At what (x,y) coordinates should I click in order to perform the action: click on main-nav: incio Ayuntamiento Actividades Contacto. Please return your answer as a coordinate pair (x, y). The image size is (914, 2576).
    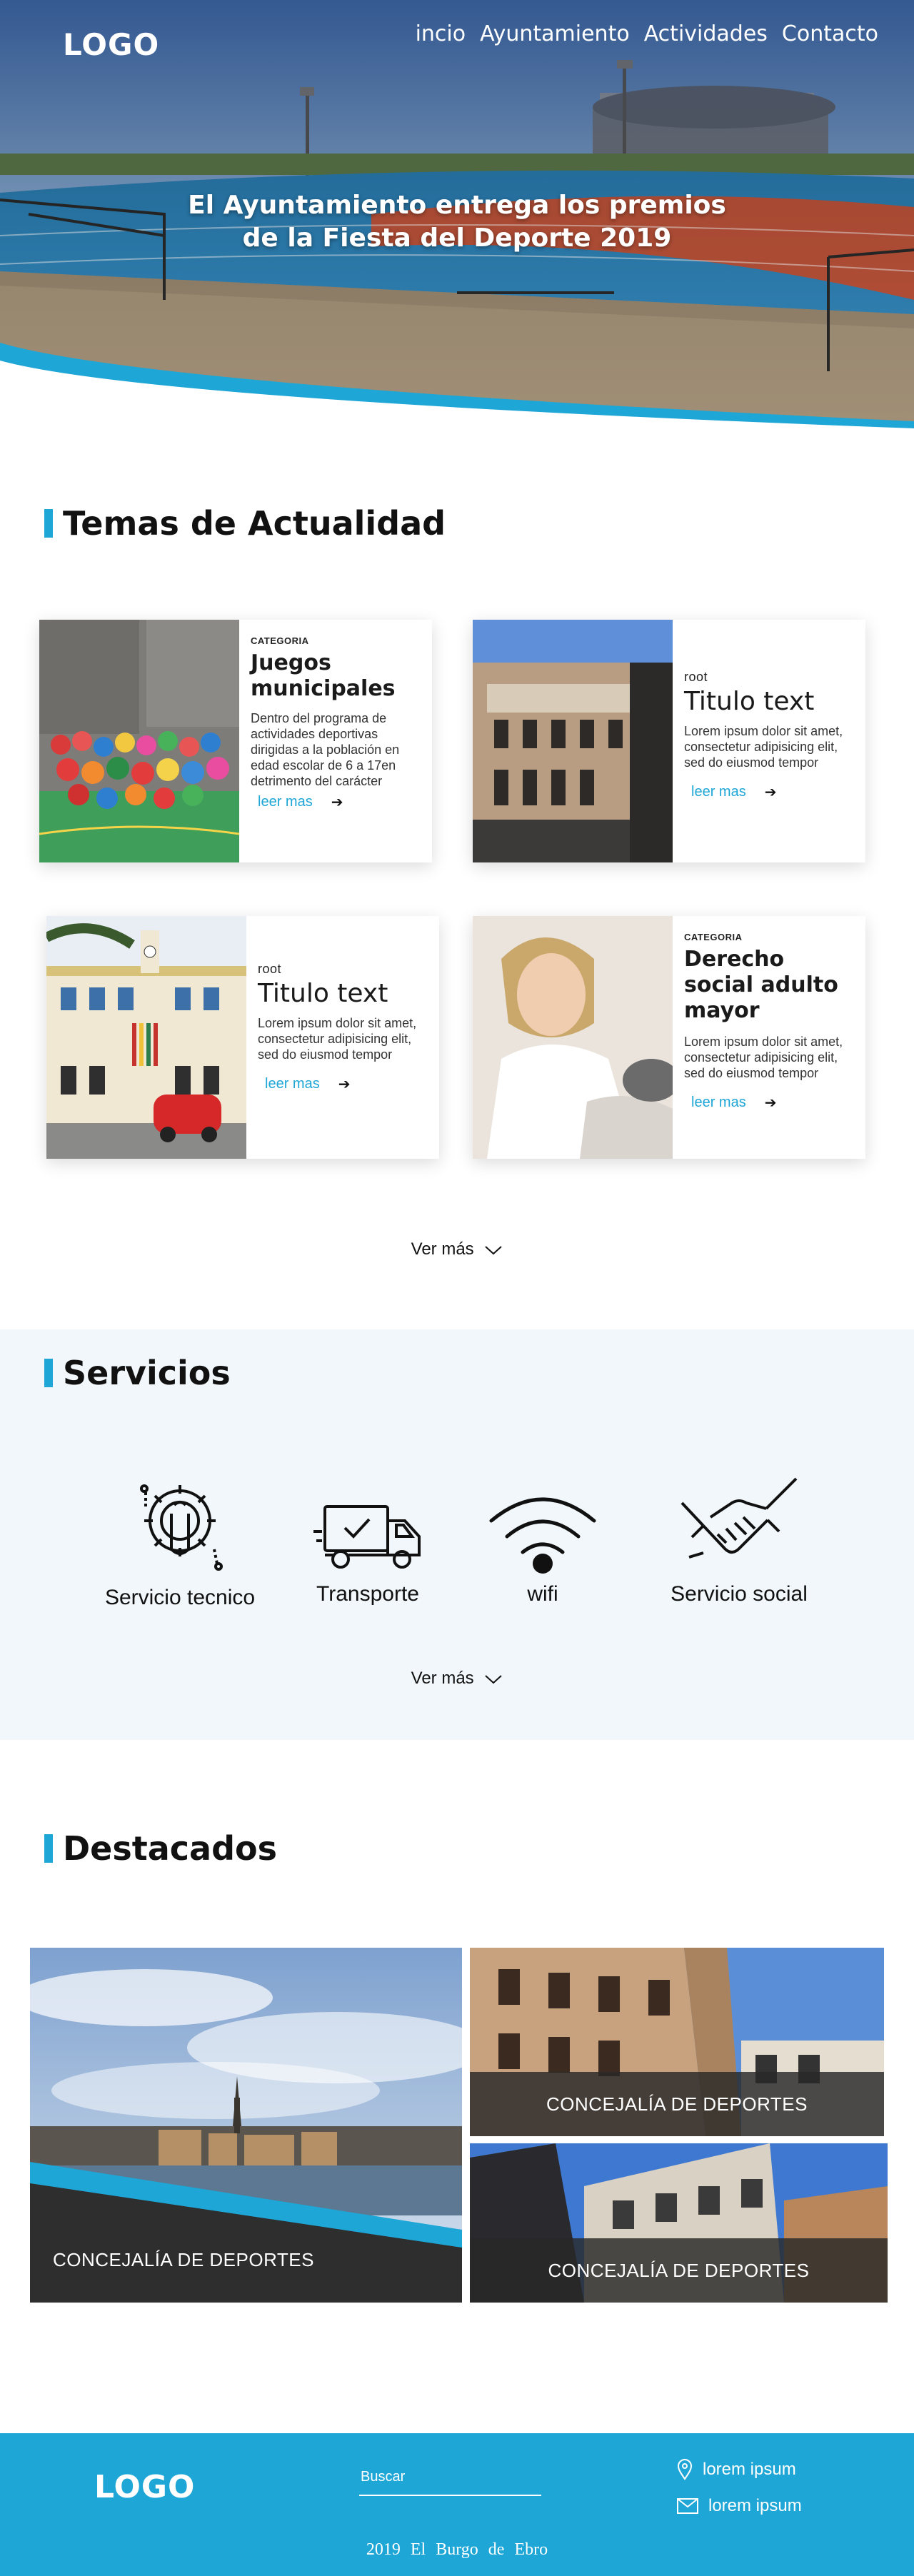
    Looking at the image, I should click on (647, 33).